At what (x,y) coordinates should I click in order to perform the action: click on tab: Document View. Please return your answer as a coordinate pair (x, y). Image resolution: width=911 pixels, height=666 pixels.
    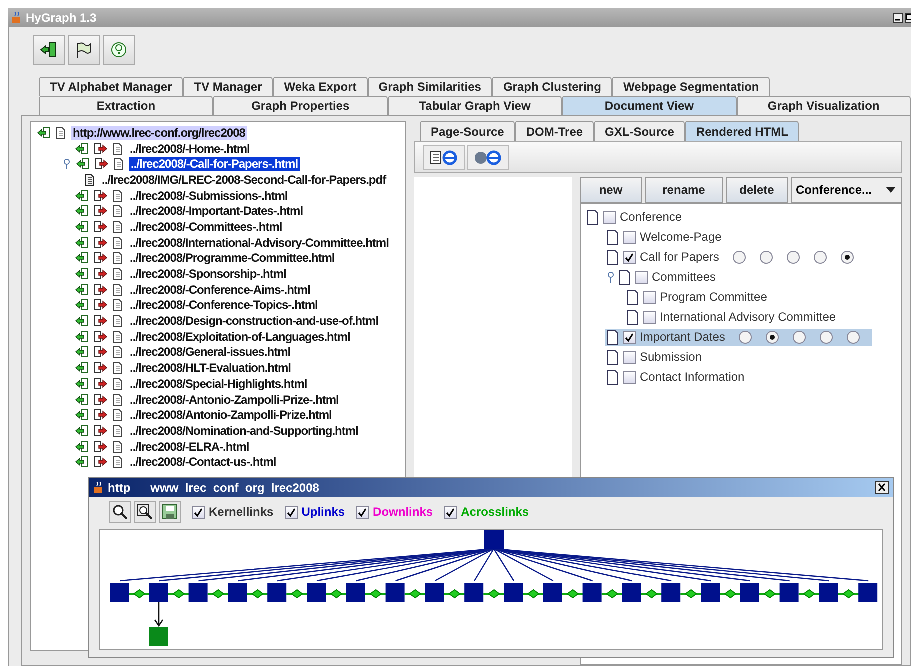
    Looking at the image, I should click on (649, 105).